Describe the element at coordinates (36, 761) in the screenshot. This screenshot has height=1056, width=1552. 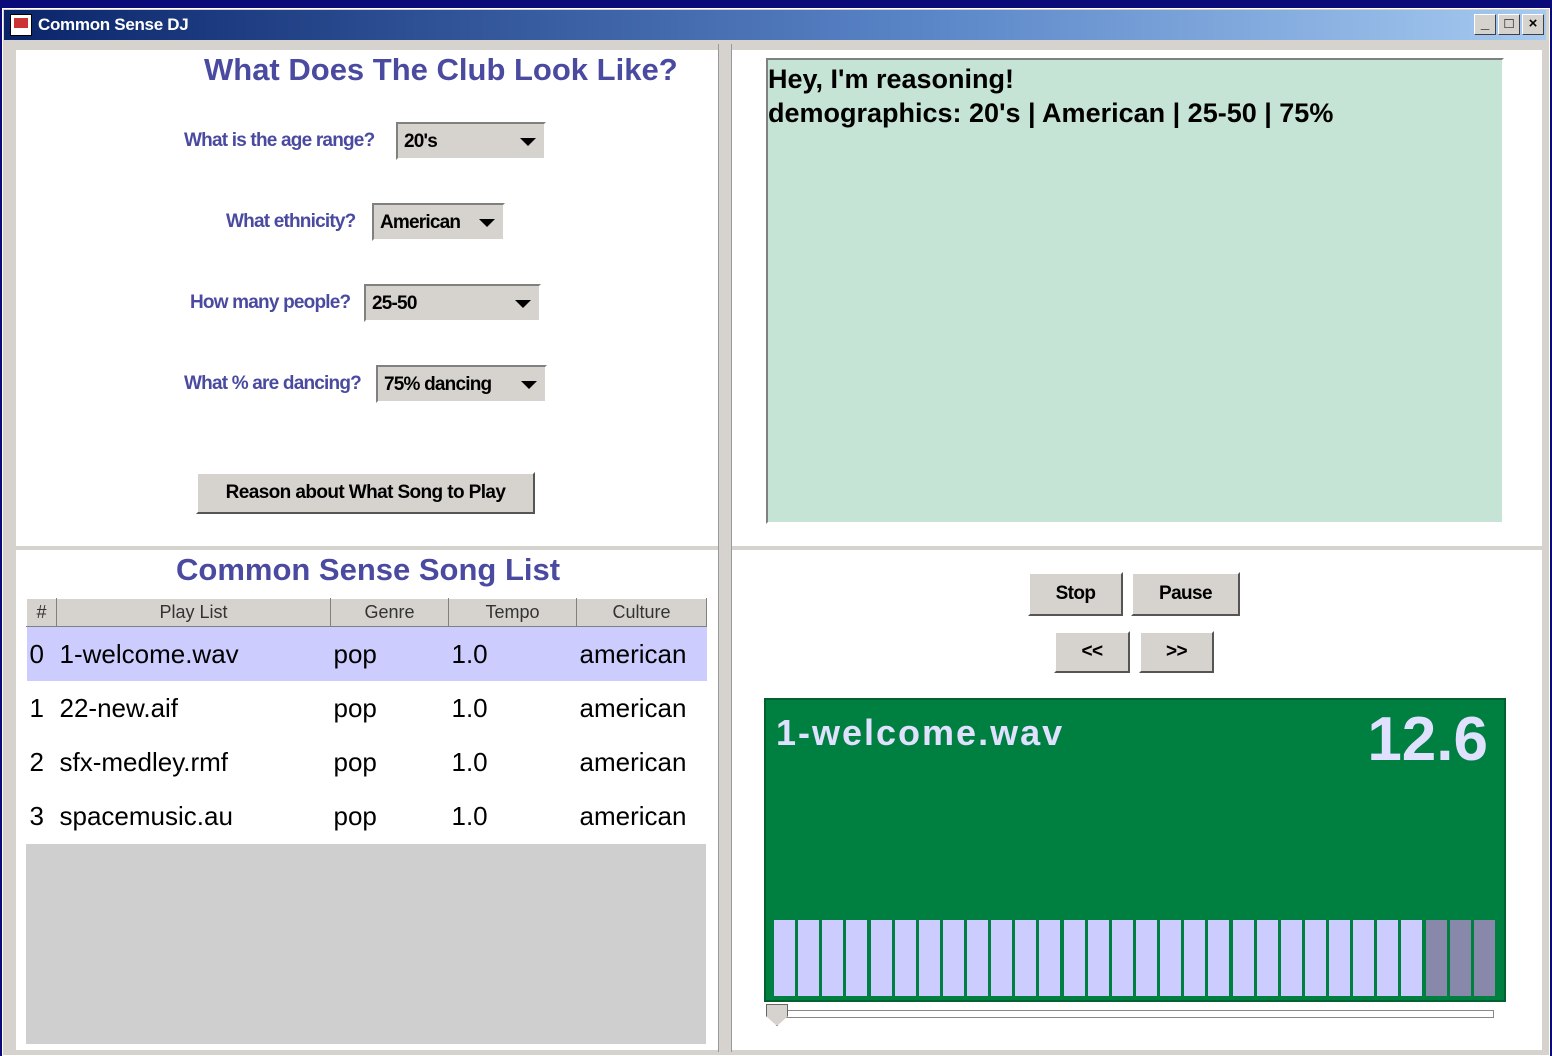
I see `row-index: 2` at that location.